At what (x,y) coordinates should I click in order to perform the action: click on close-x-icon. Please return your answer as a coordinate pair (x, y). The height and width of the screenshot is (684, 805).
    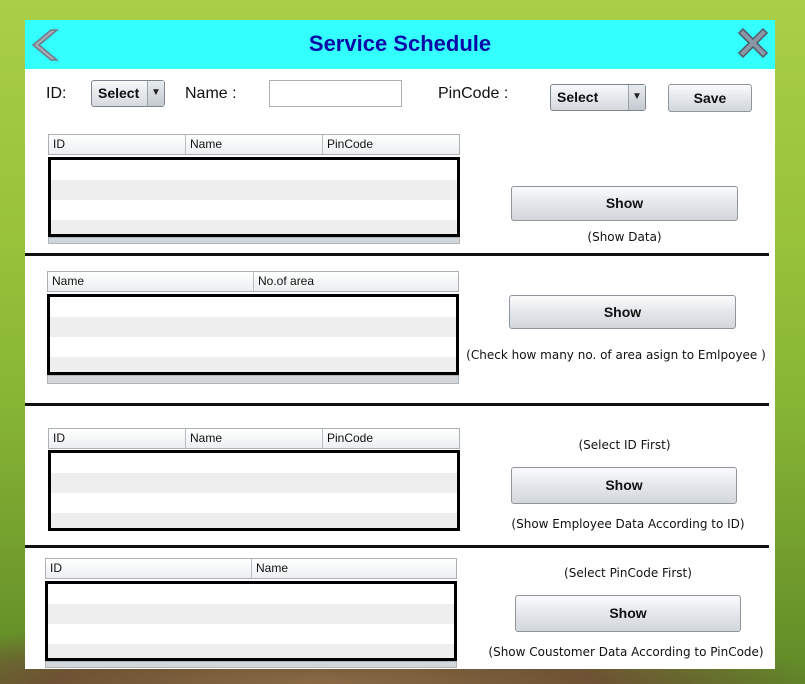
    Looking at the image, I should click on (753, 43).